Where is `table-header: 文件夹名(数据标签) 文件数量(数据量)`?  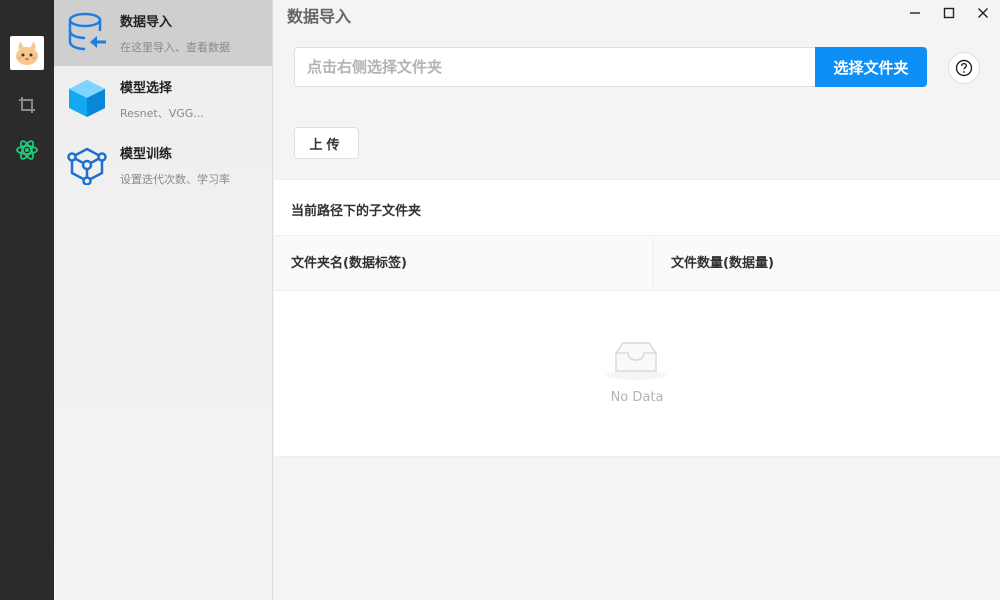
table-header: 文件夹名(数据标签) 文件数量(数据量) is located at coordinates (637, 263).